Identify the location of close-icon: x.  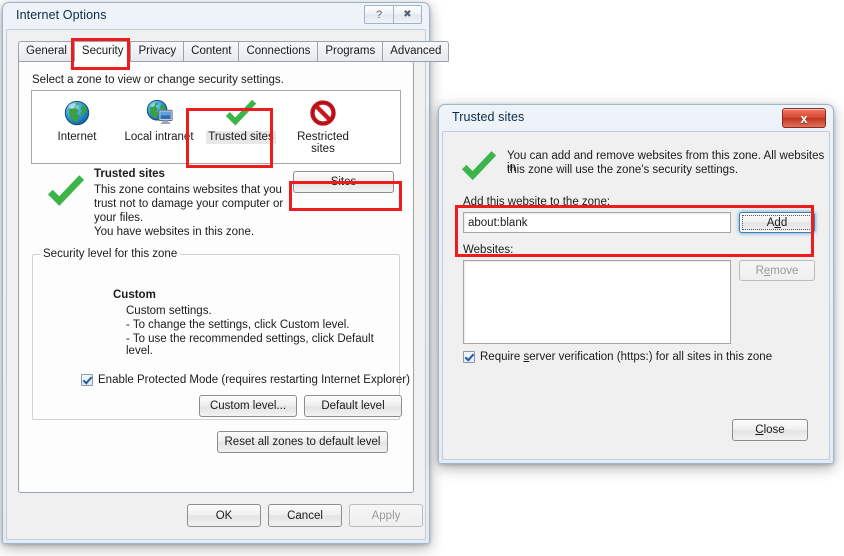
(804, 118).